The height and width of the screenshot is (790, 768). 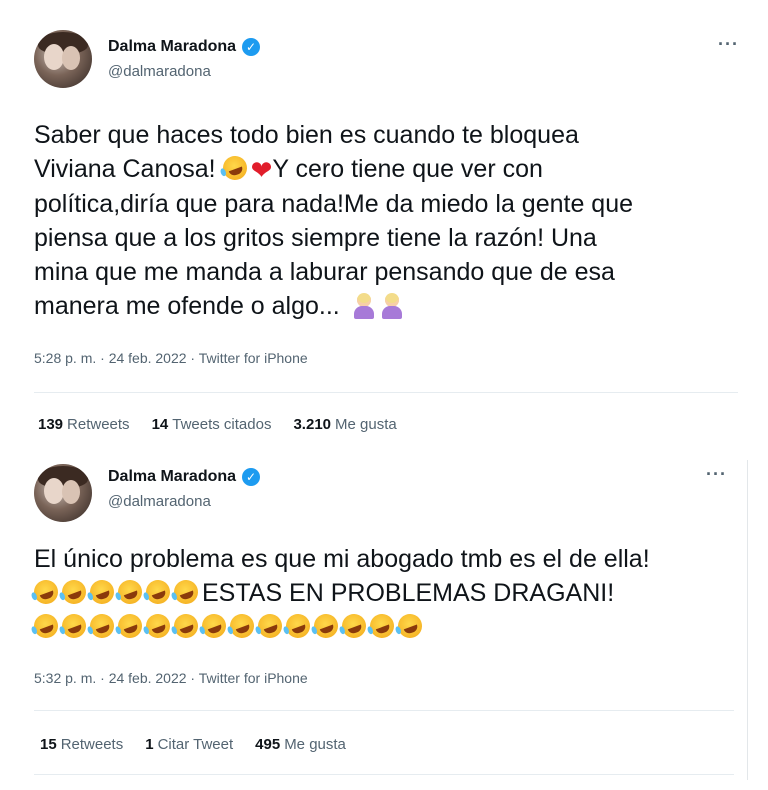 I want to click on retweets-count: 15 Retweets, so click(x=81, y=744).